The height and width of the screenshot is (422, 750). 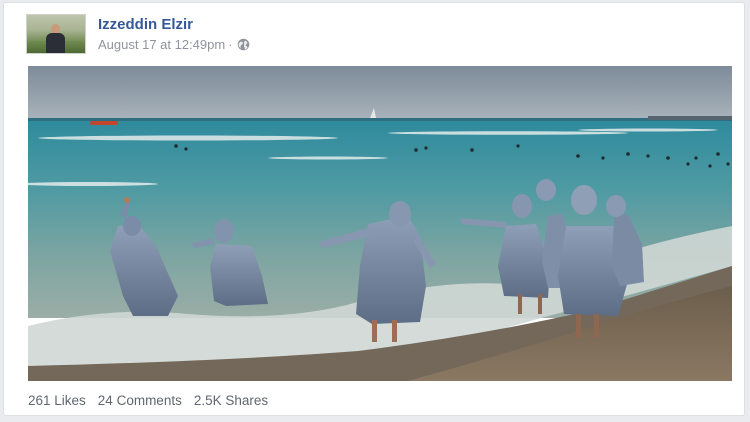 What do you see at coordinates (145, 24) in the screenshot?
I see `author-name-link: Izzeddin Elzir` at bounding box center [145, 24].